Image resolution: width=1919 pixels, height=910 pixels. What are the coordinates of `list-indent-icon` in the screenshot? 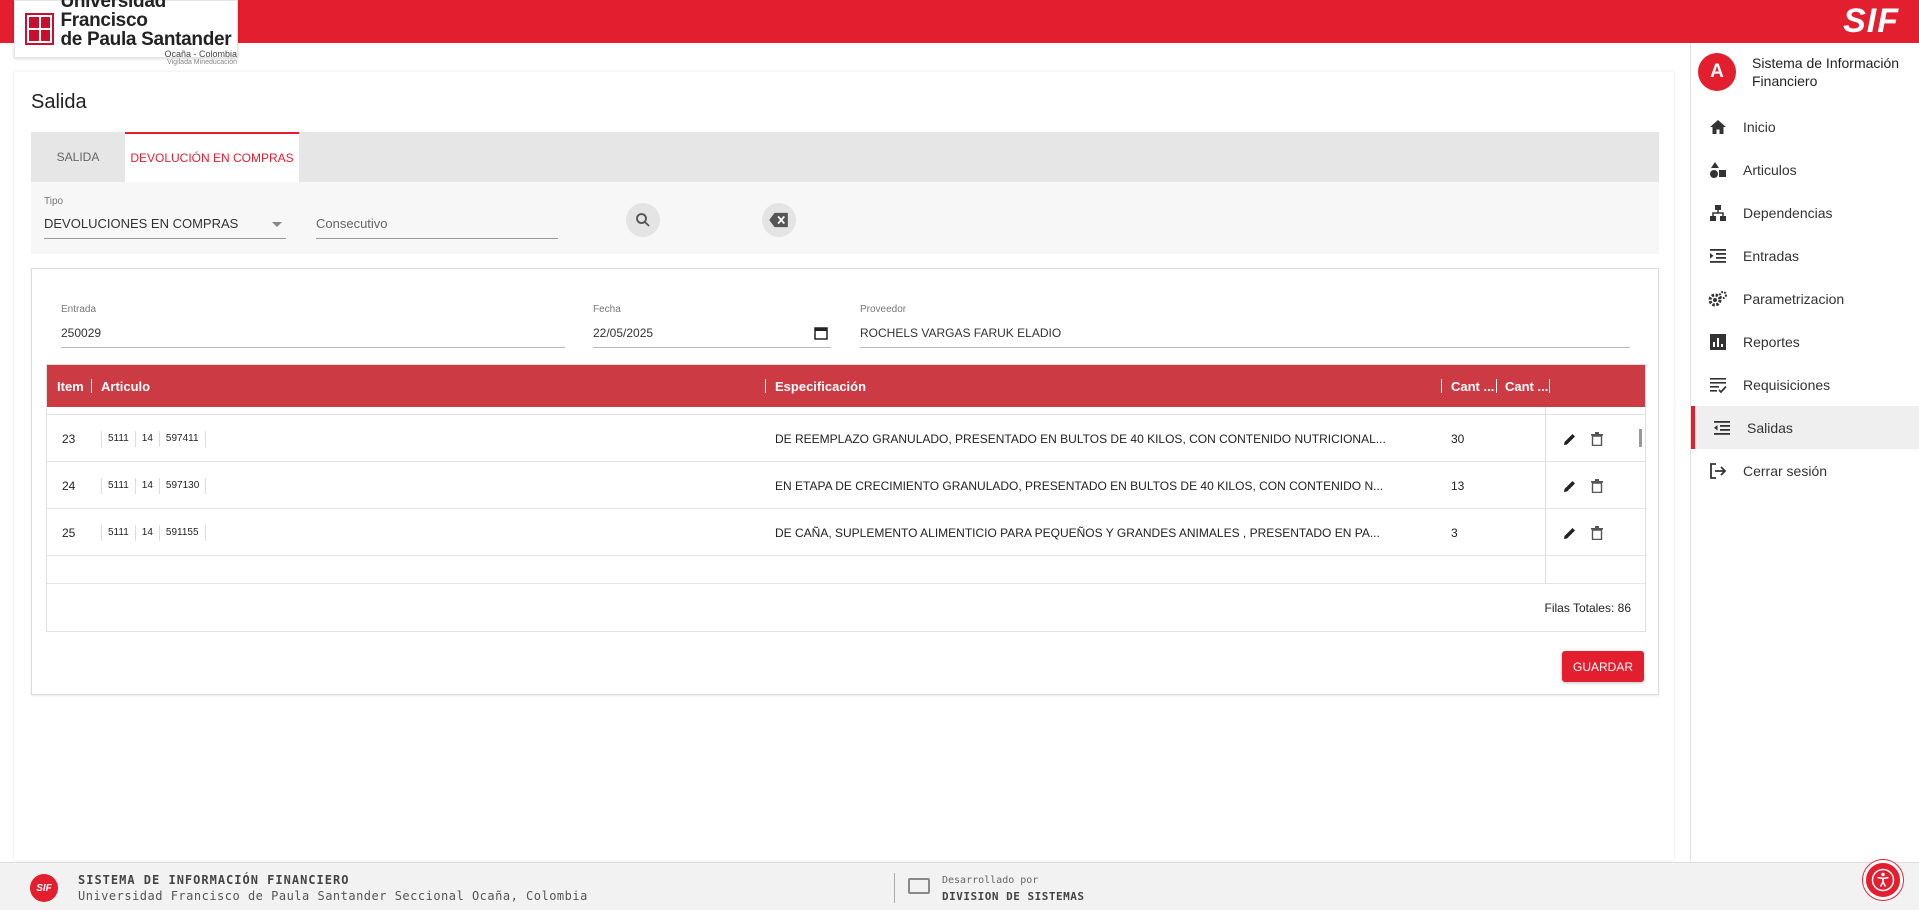 It's located at (1718, 256).